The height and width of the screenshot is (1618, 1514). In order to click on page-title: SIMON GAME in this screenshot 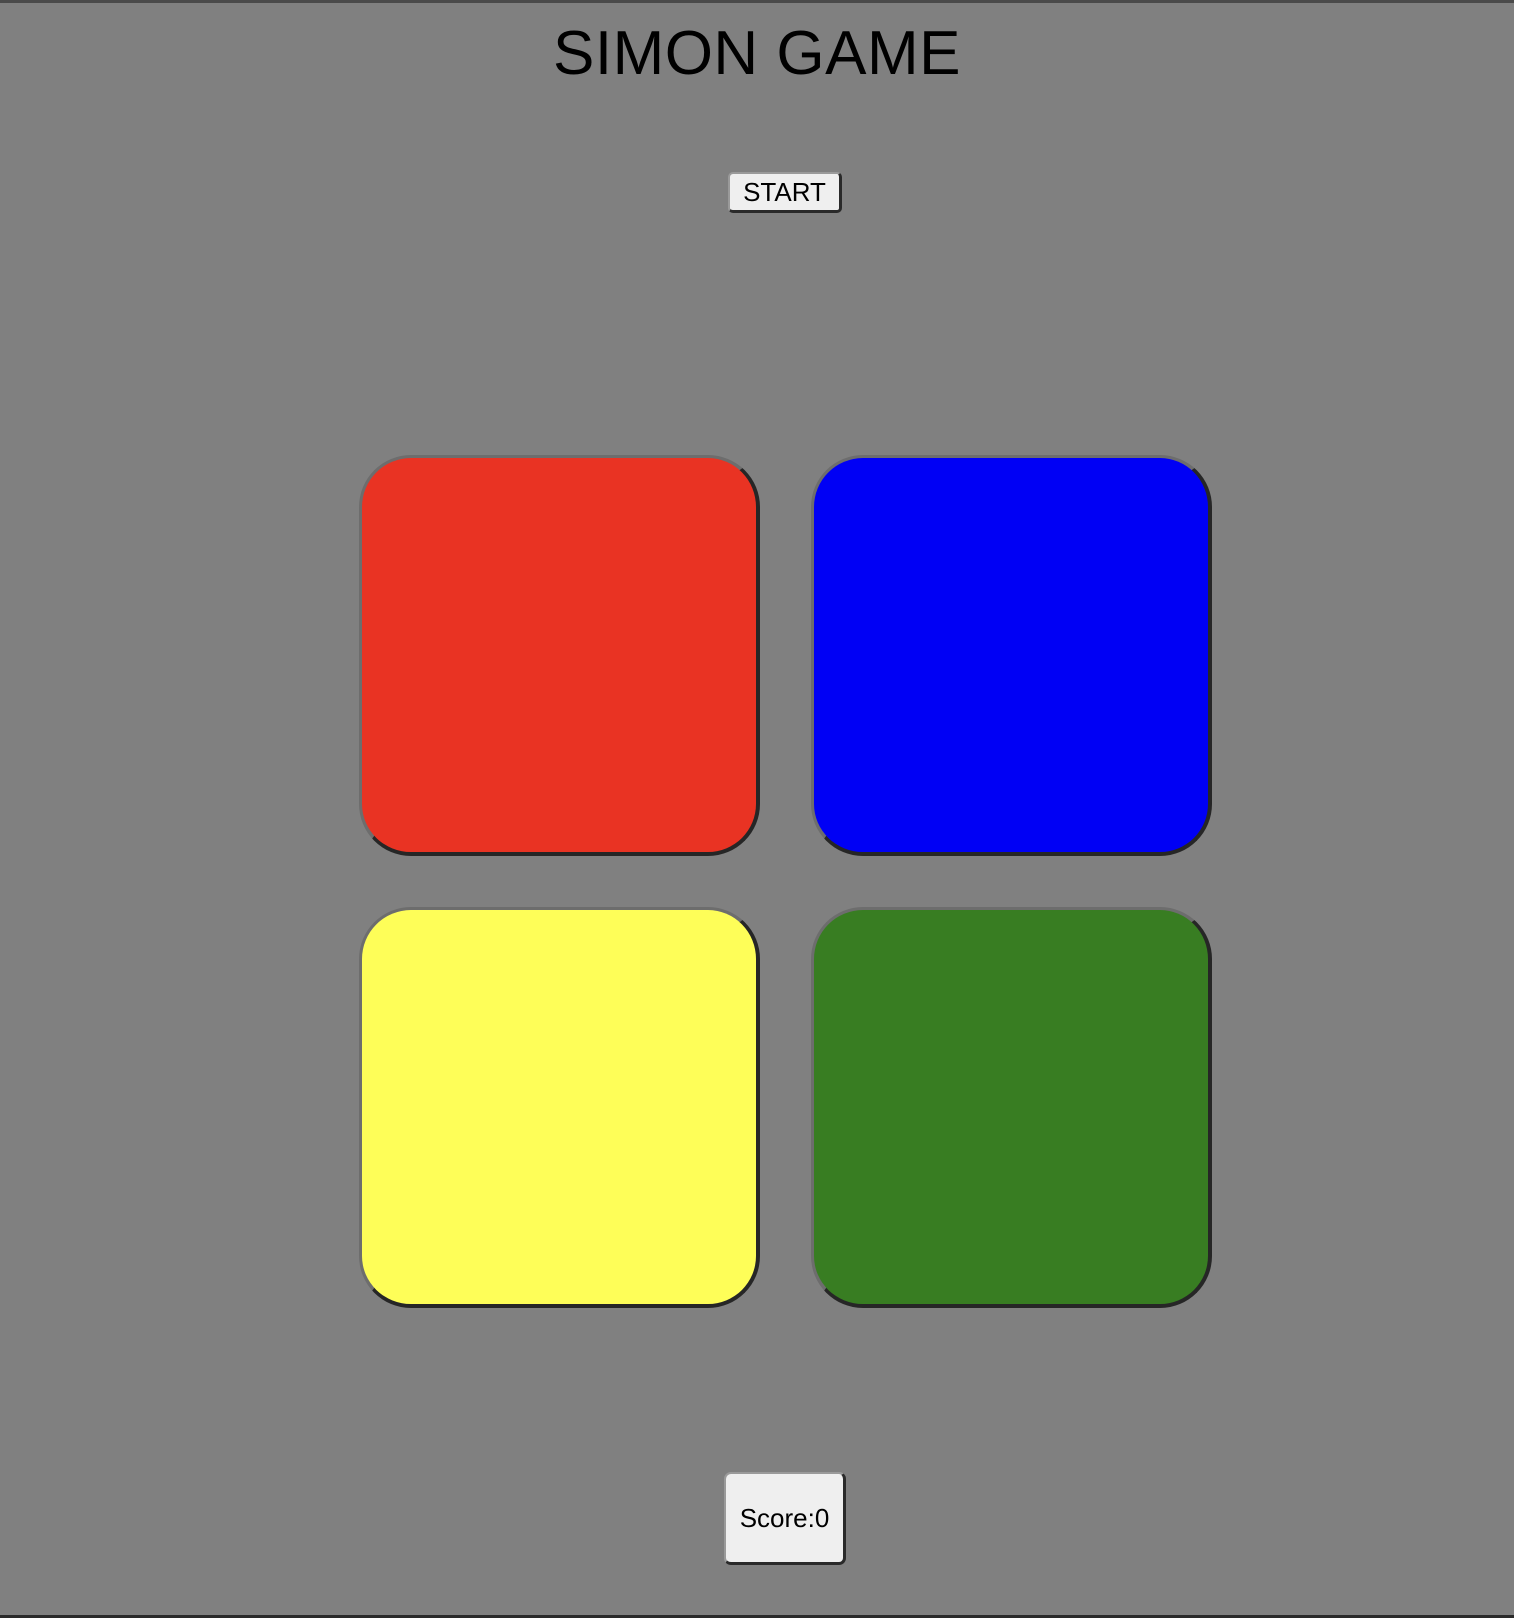, I will do `click(757, 53)`.